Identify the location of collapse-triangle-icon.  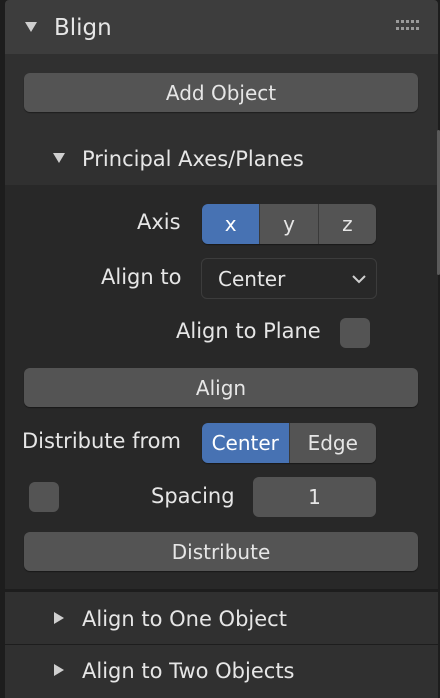
(31, 27).